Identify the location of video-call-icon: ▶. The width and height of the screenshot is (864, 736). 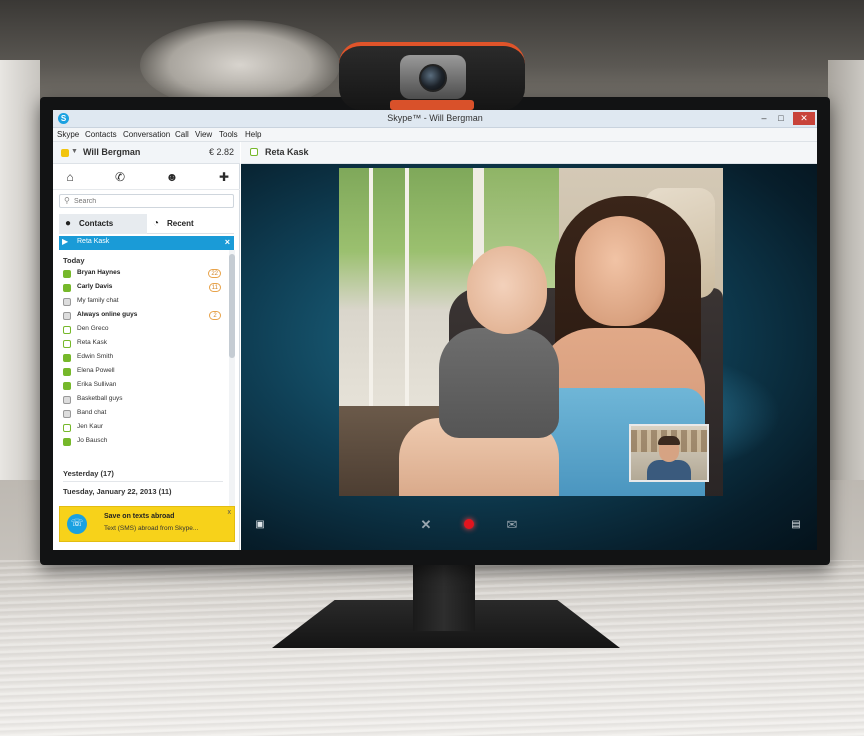
(65, 241).